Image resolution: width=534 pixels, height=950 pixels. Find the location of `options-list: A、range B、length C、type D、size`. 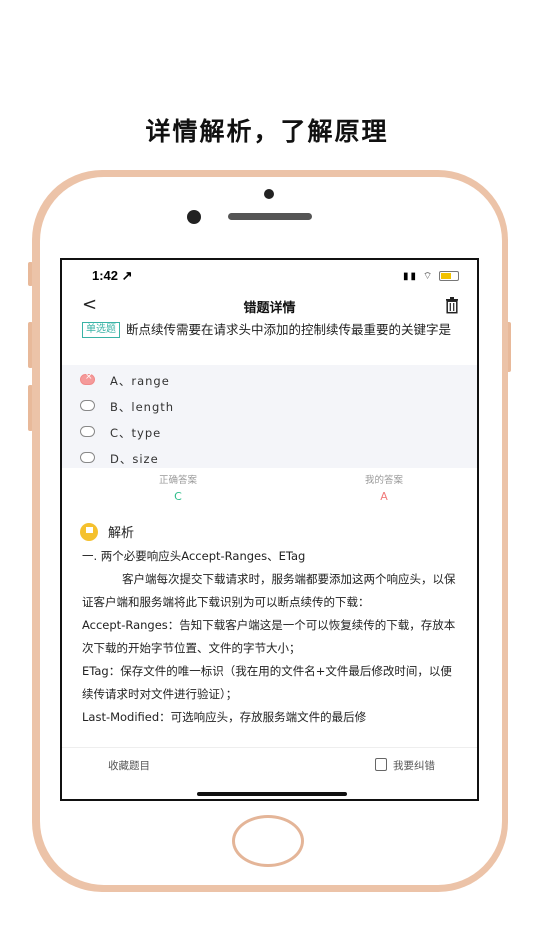

options-list: A、range B、length C、type D、size is located at coordinates (269, 416).